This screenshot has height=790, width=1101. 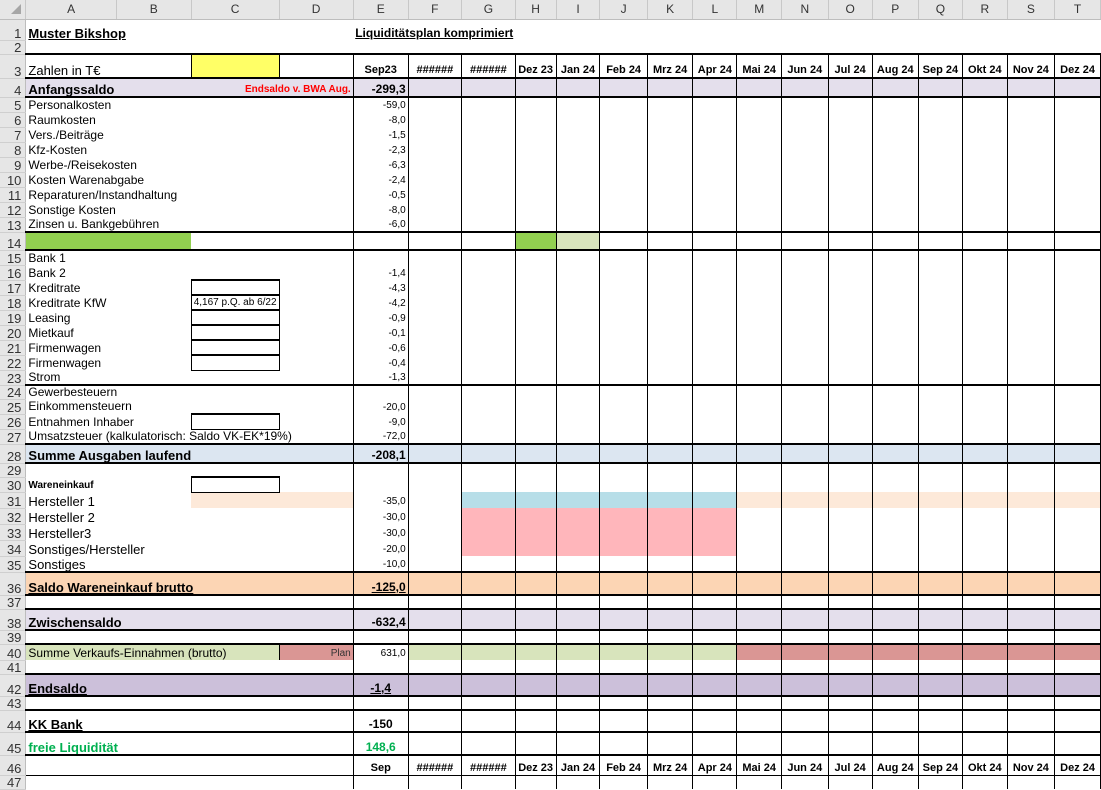 What do you see at coordinates (1077, 65) in the screenshot?
I see `month-header: Dez 24` at bounding box center [1077, 65].